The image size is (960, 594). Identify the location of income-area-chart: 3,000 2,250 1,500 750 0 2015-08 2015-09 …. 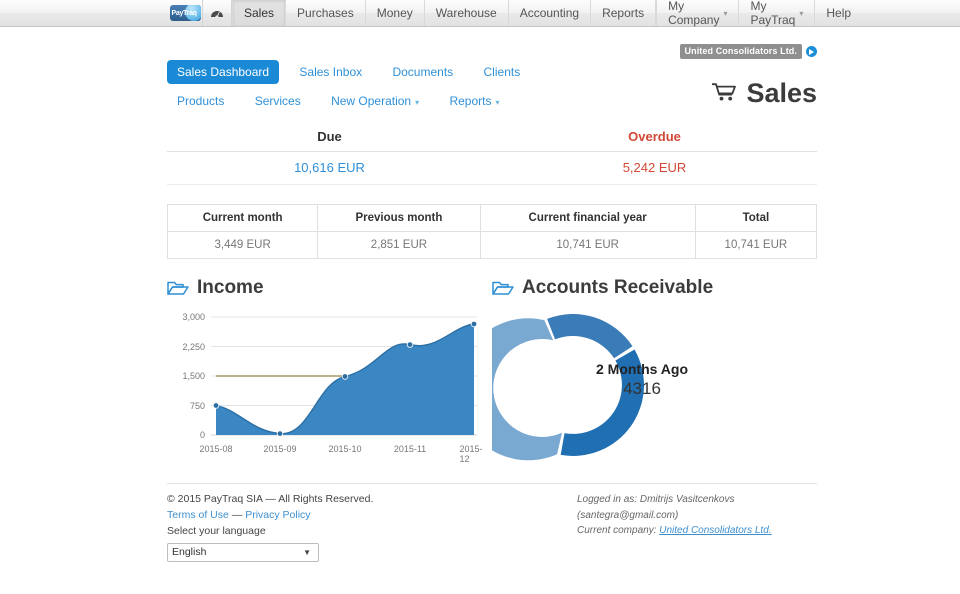
(326, 385).